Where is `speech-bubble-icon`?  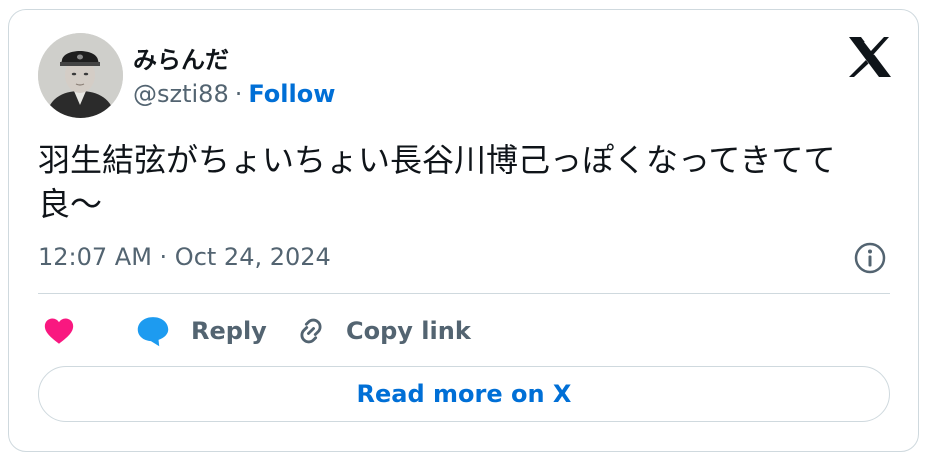 speech-bubble-icon is located at coordinates (153, 332).